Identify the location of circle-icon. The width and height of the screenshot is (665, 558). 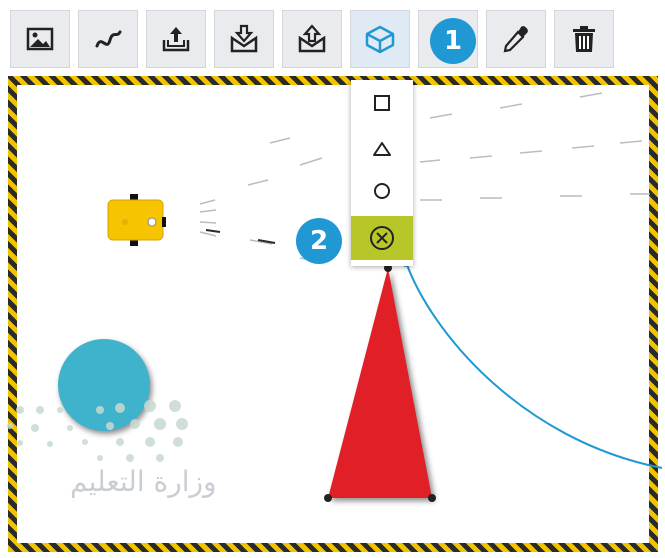
(382, 191).